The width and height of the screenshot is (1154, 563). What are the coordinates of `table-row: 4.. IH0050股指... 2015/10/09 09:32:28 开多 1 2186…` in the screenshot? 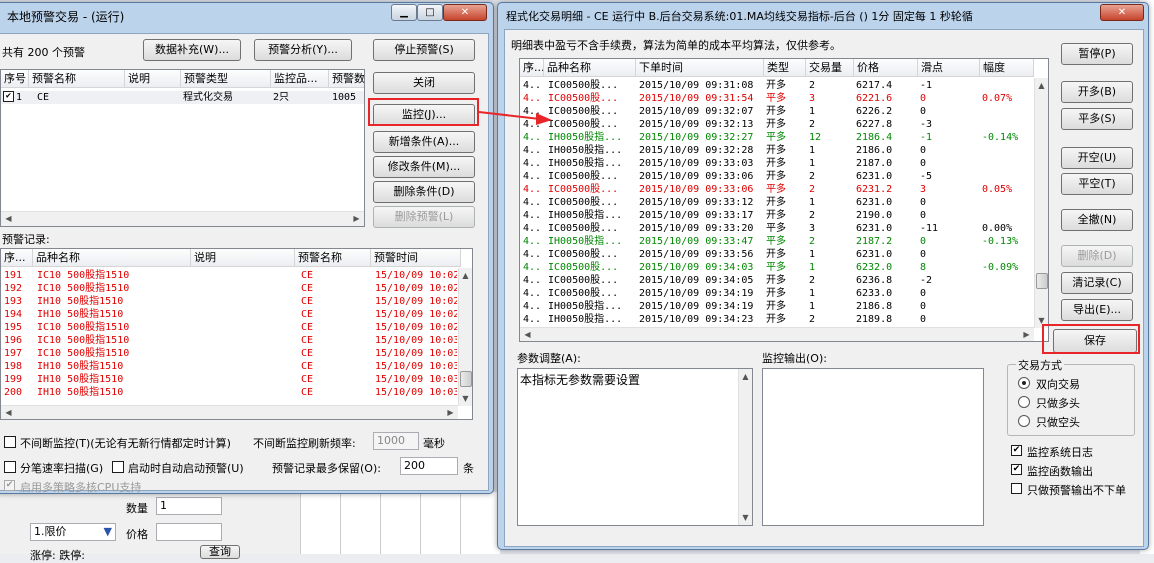 It's located at (777, 150).